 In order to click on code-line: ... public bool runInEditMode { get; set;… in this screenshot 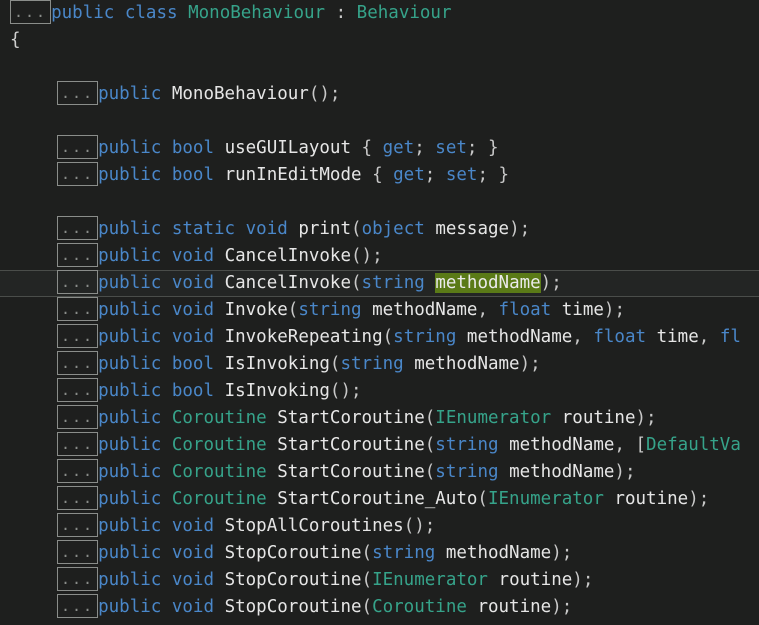, I will do `click(379, 175)`.